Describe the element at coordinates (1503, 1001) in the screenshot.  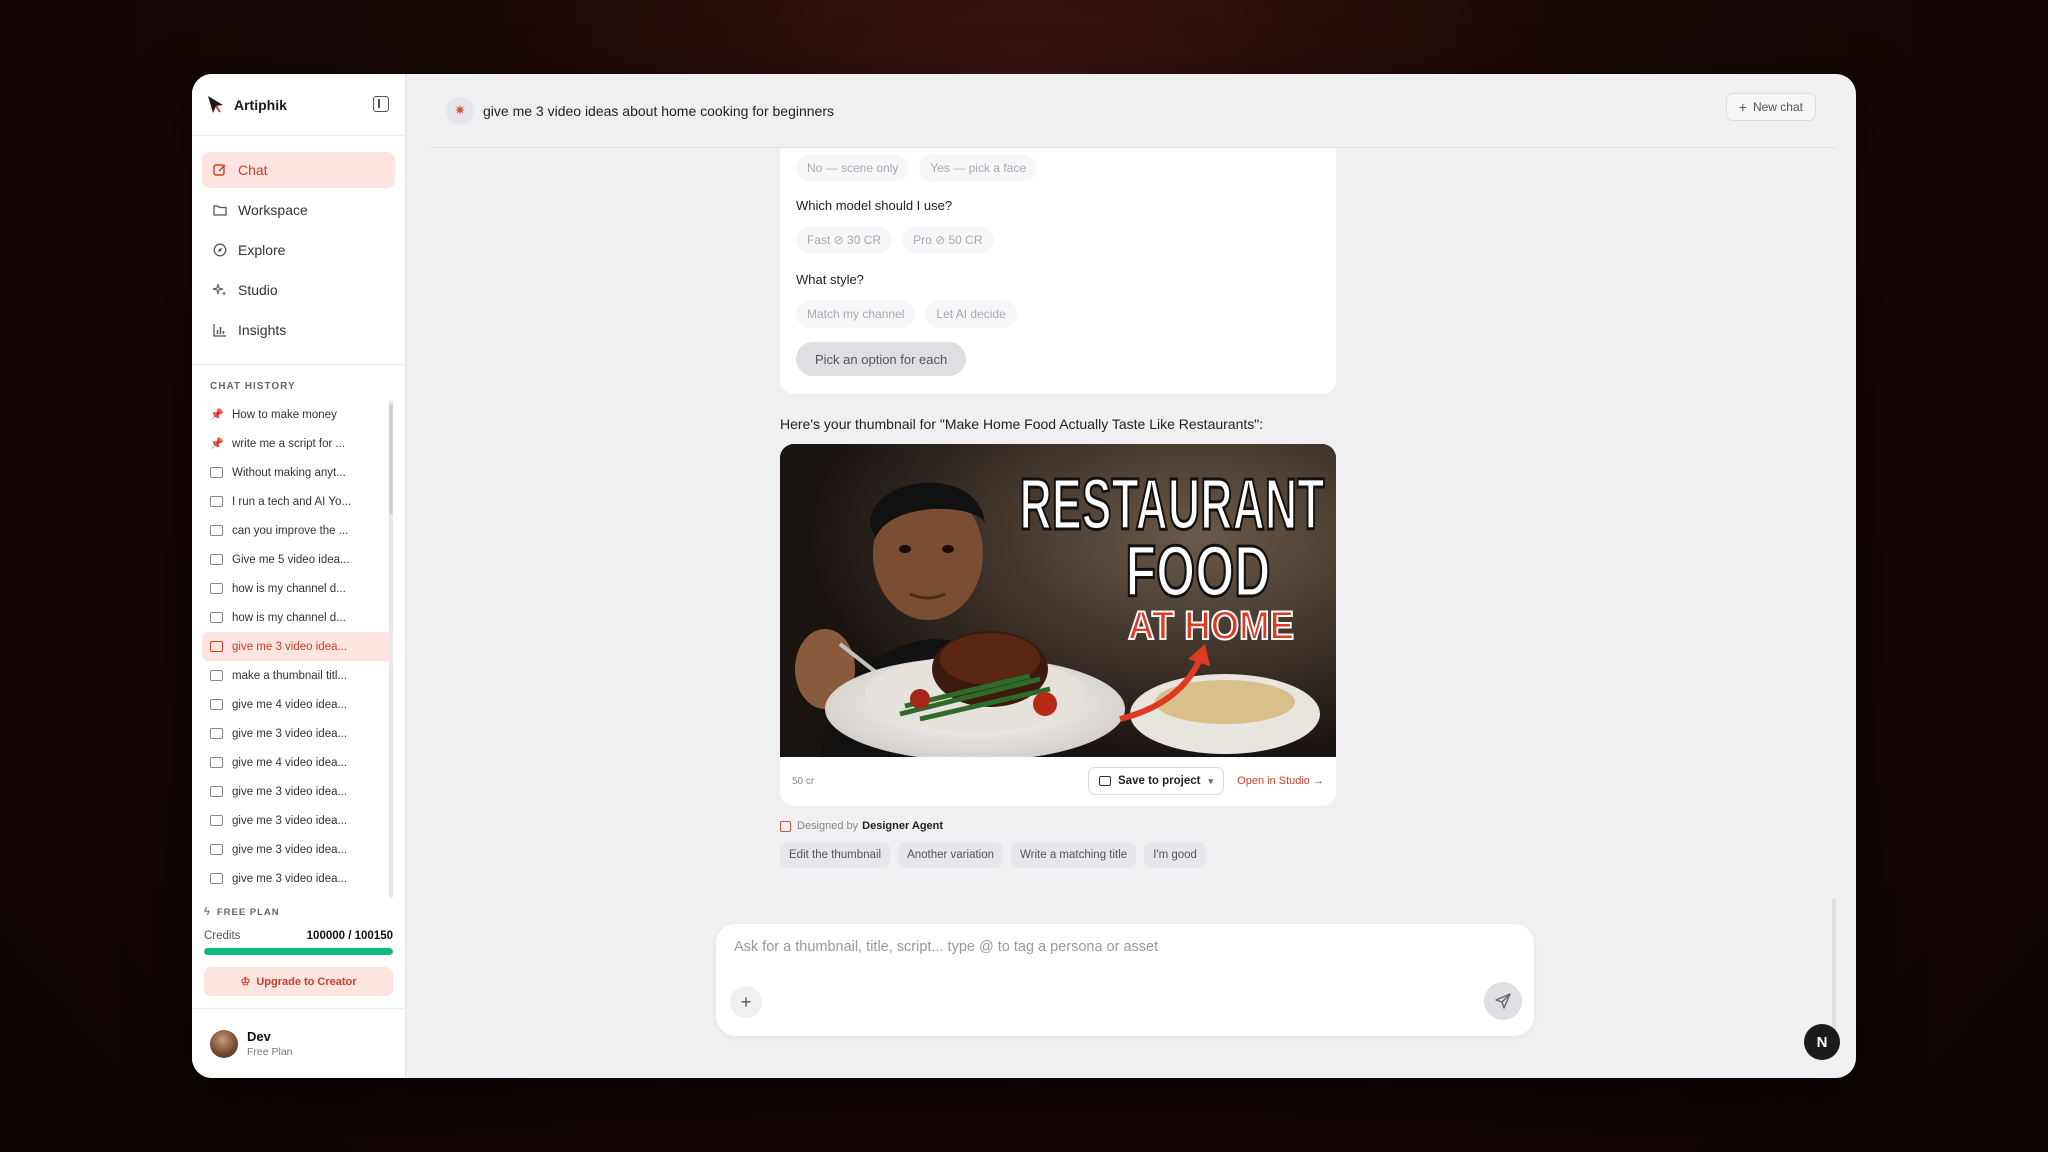
I see `send-button` at that location.